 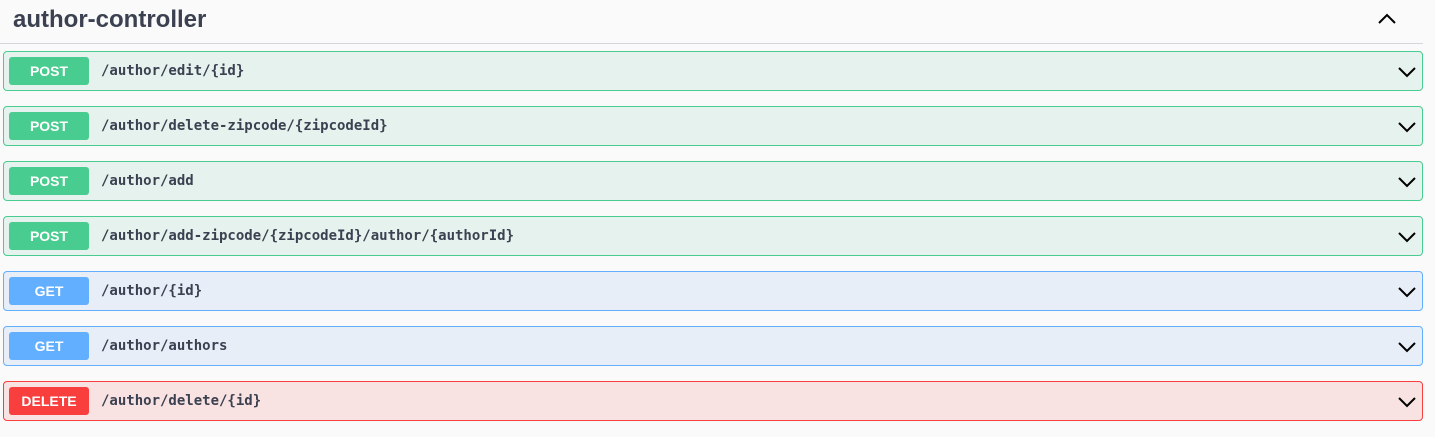 I want to click on collapse-button, so click(x=1387, y=19).